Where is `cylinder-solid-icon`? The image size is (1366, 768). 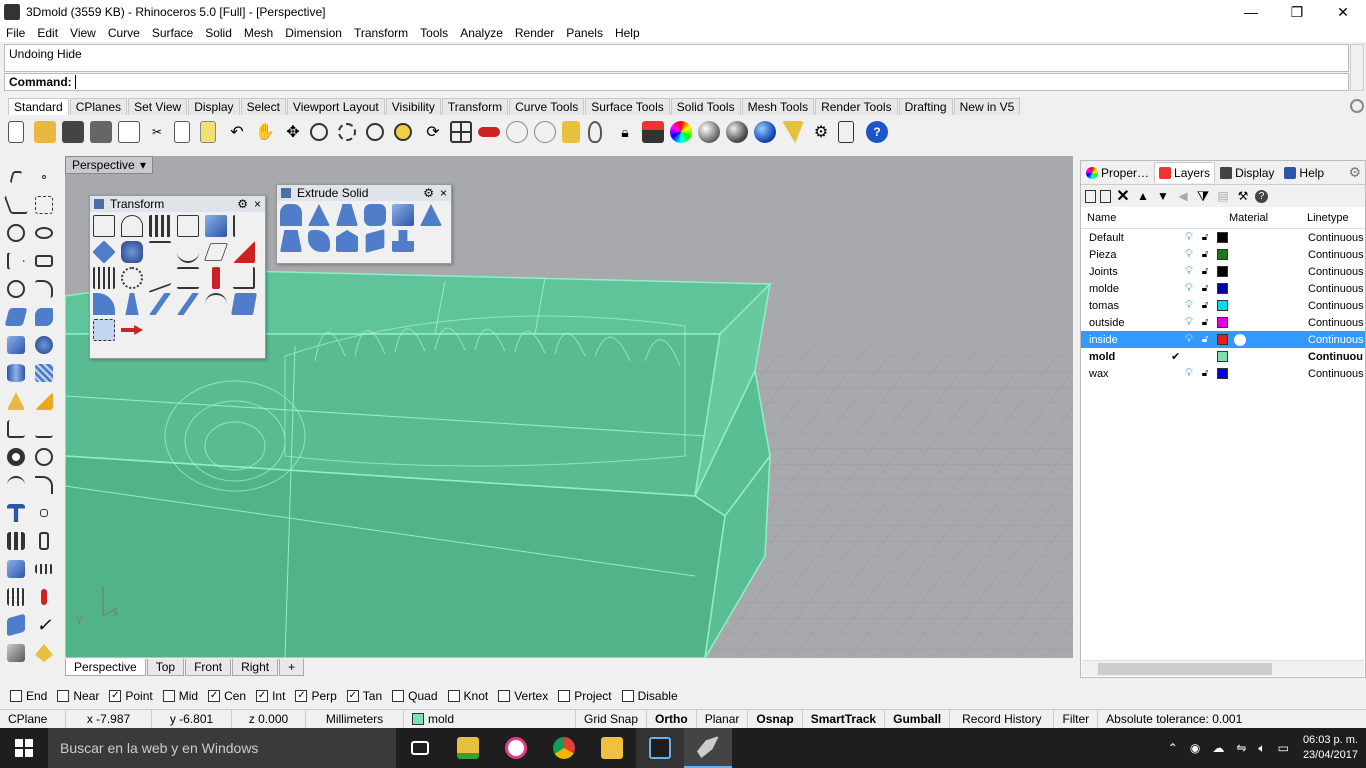
cylinder-solid-icon is located at coordinates (16, 373).